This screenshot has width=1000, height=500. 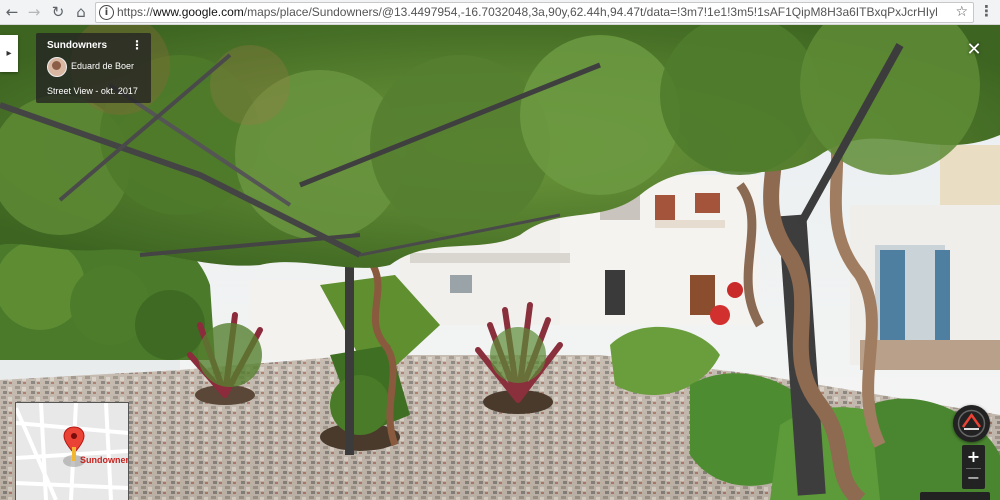 What do you see at coordinates (12, 12) in the screenshot?
I see `back-arrow-icon: ←` at bounding box center [12, 12].